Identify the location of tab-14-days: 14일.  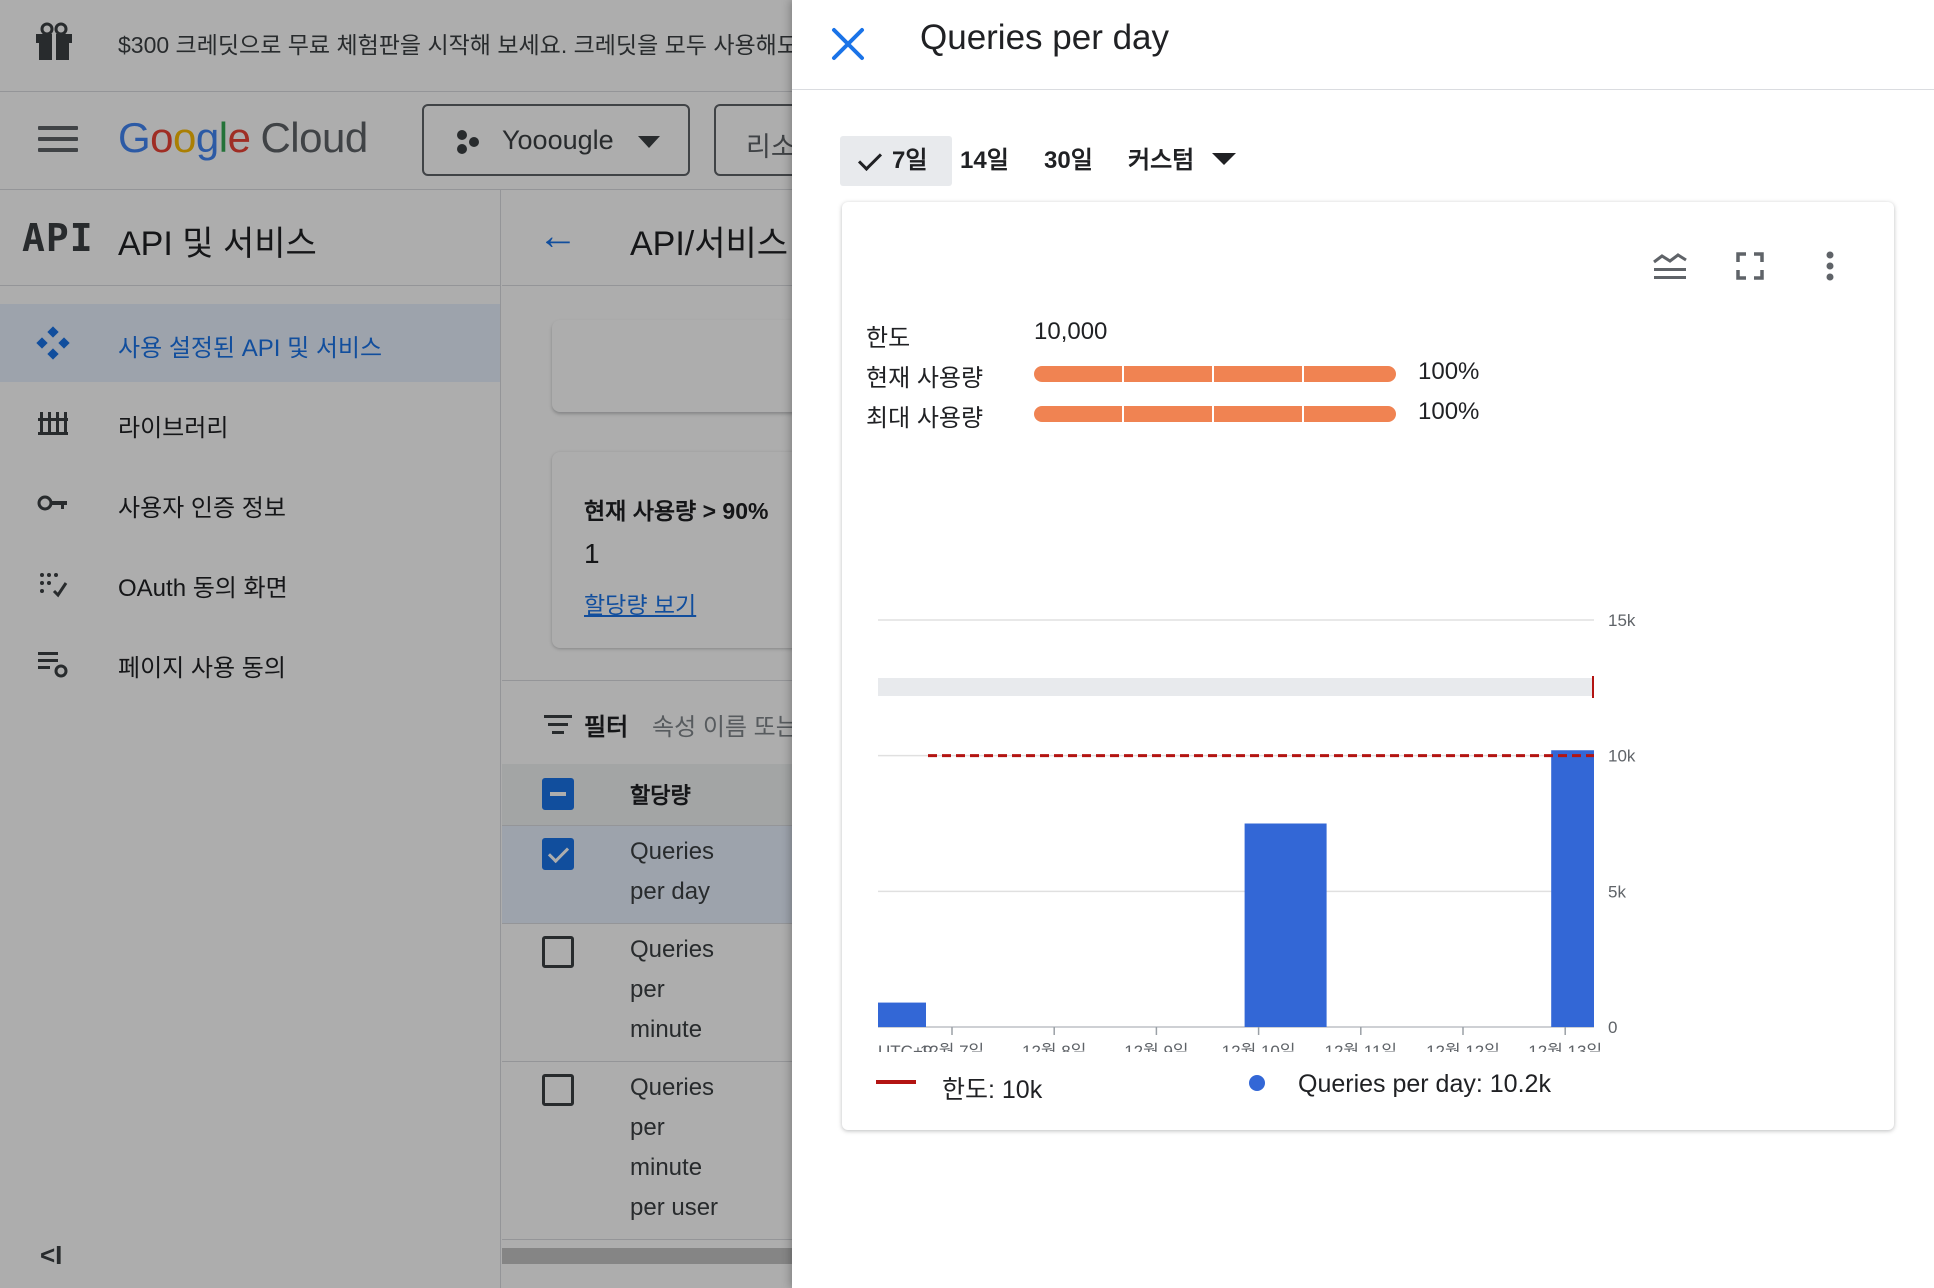
(984, 161).